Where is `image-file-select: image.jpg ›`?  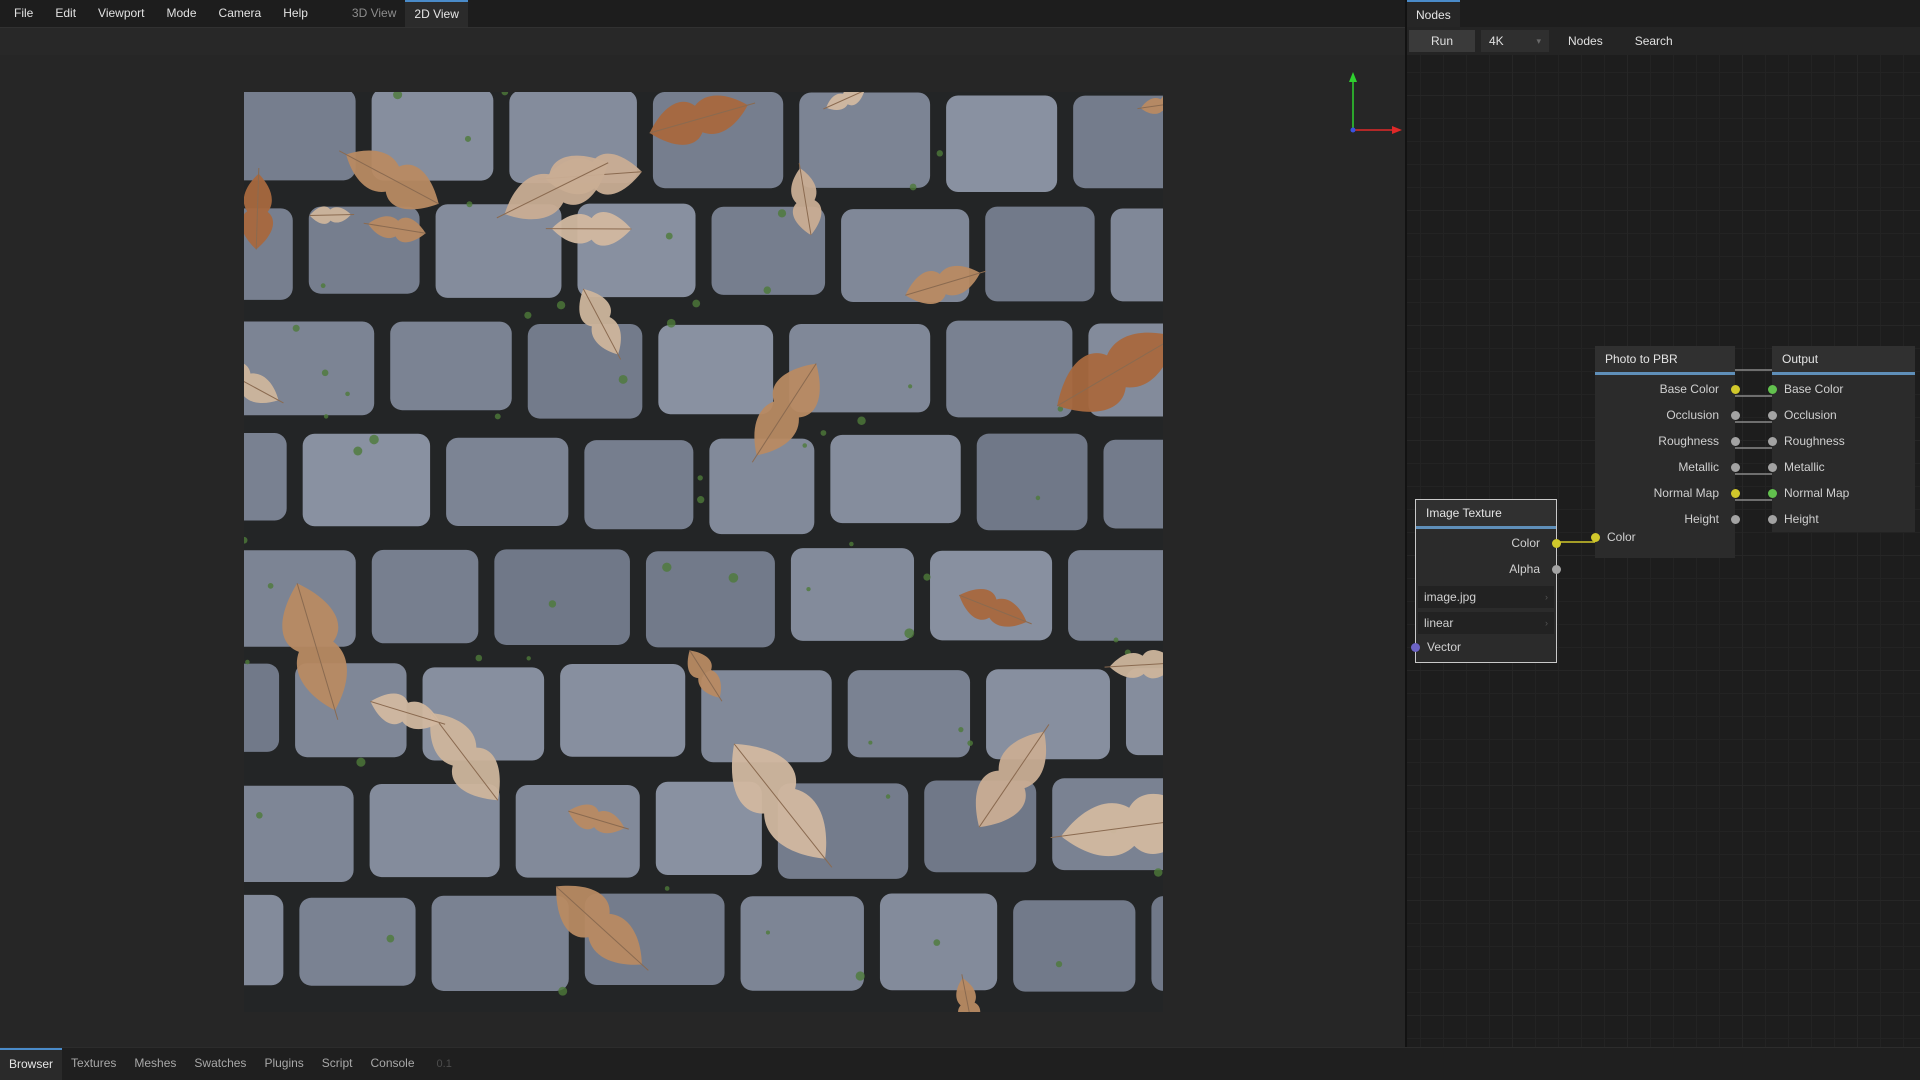 image-file-select: image.jpg › is located at coordinates (1486, 597).